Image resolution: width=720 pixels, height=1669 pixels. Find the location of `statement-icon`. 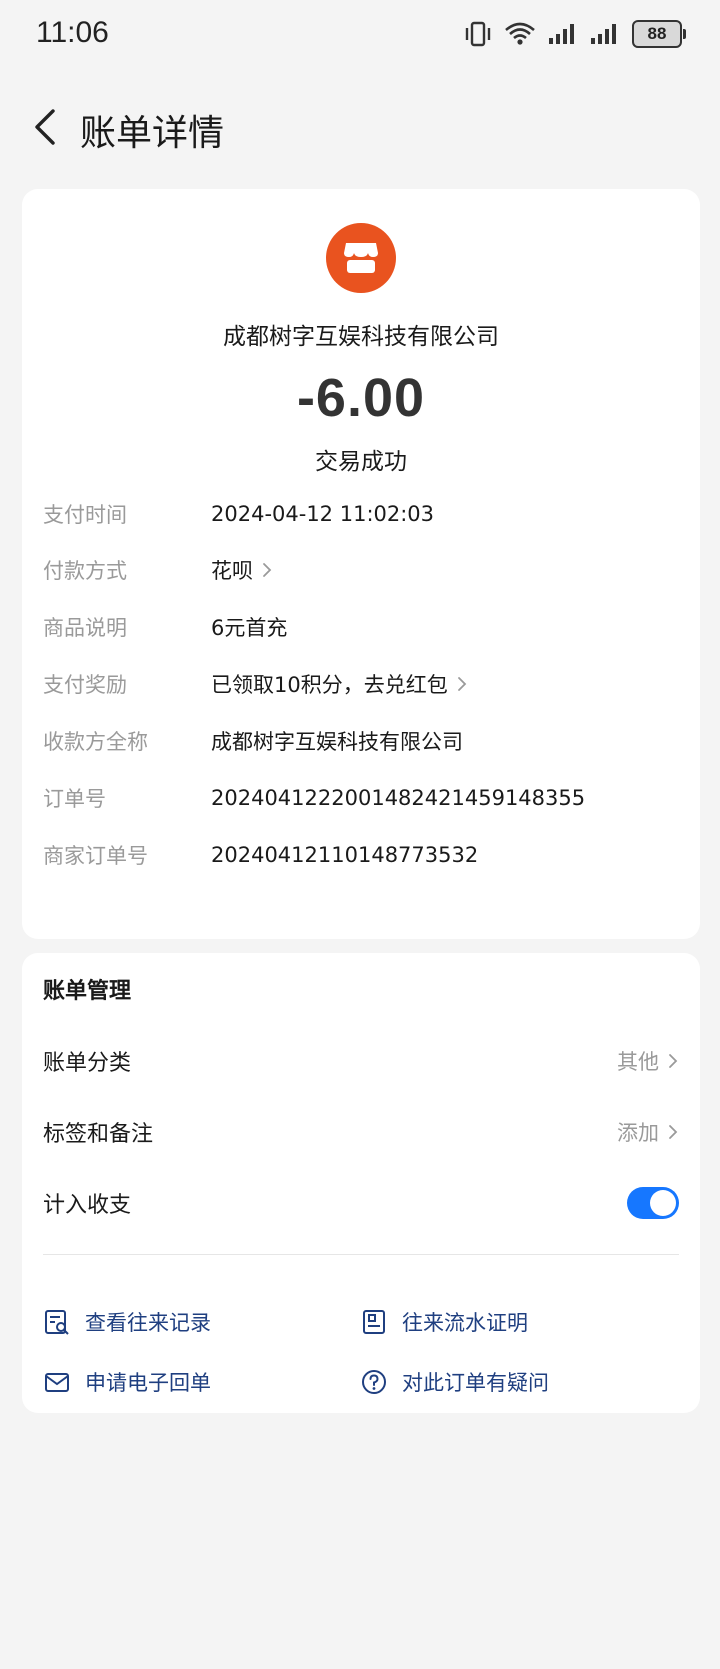

statement-icon is located at coordinates (374, 1322).